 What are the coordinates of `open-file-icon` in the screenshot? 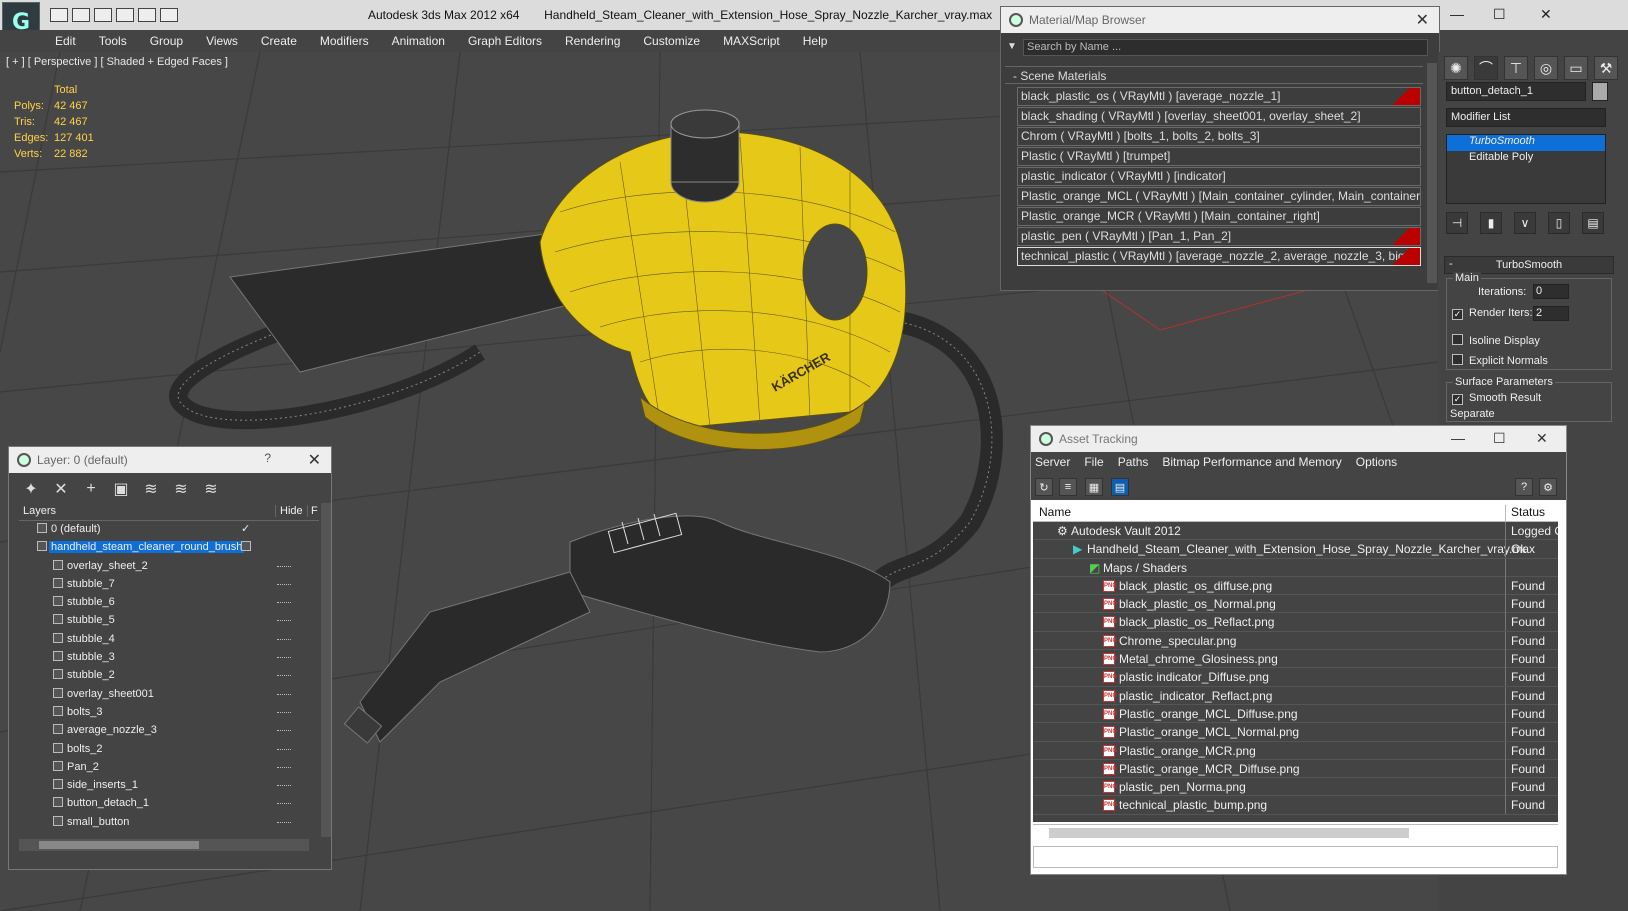 It's located at (81, 15).